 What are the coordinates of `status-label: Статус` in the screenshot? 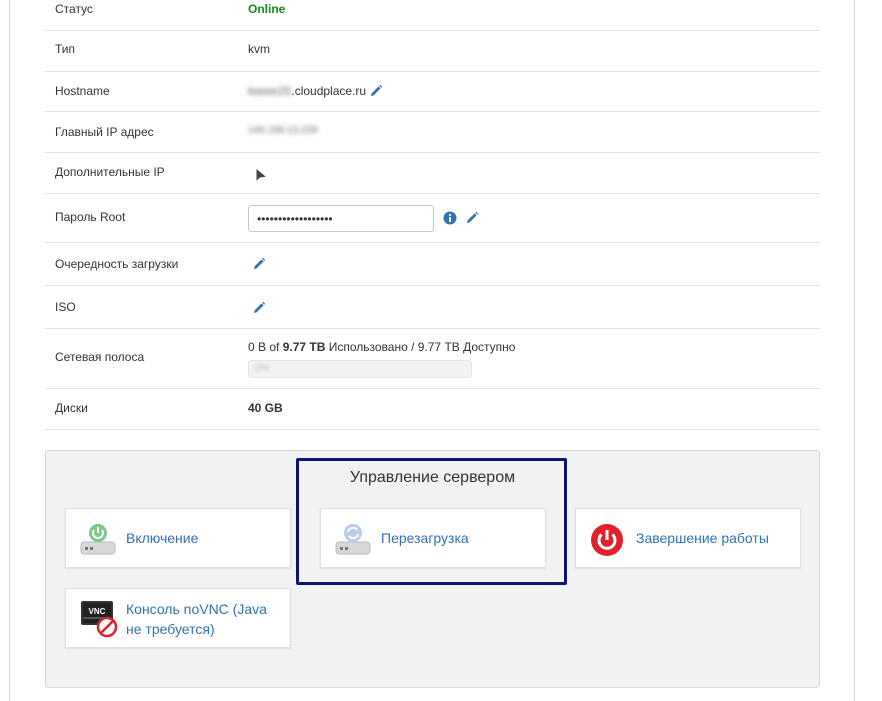 It's located at (74, 9).